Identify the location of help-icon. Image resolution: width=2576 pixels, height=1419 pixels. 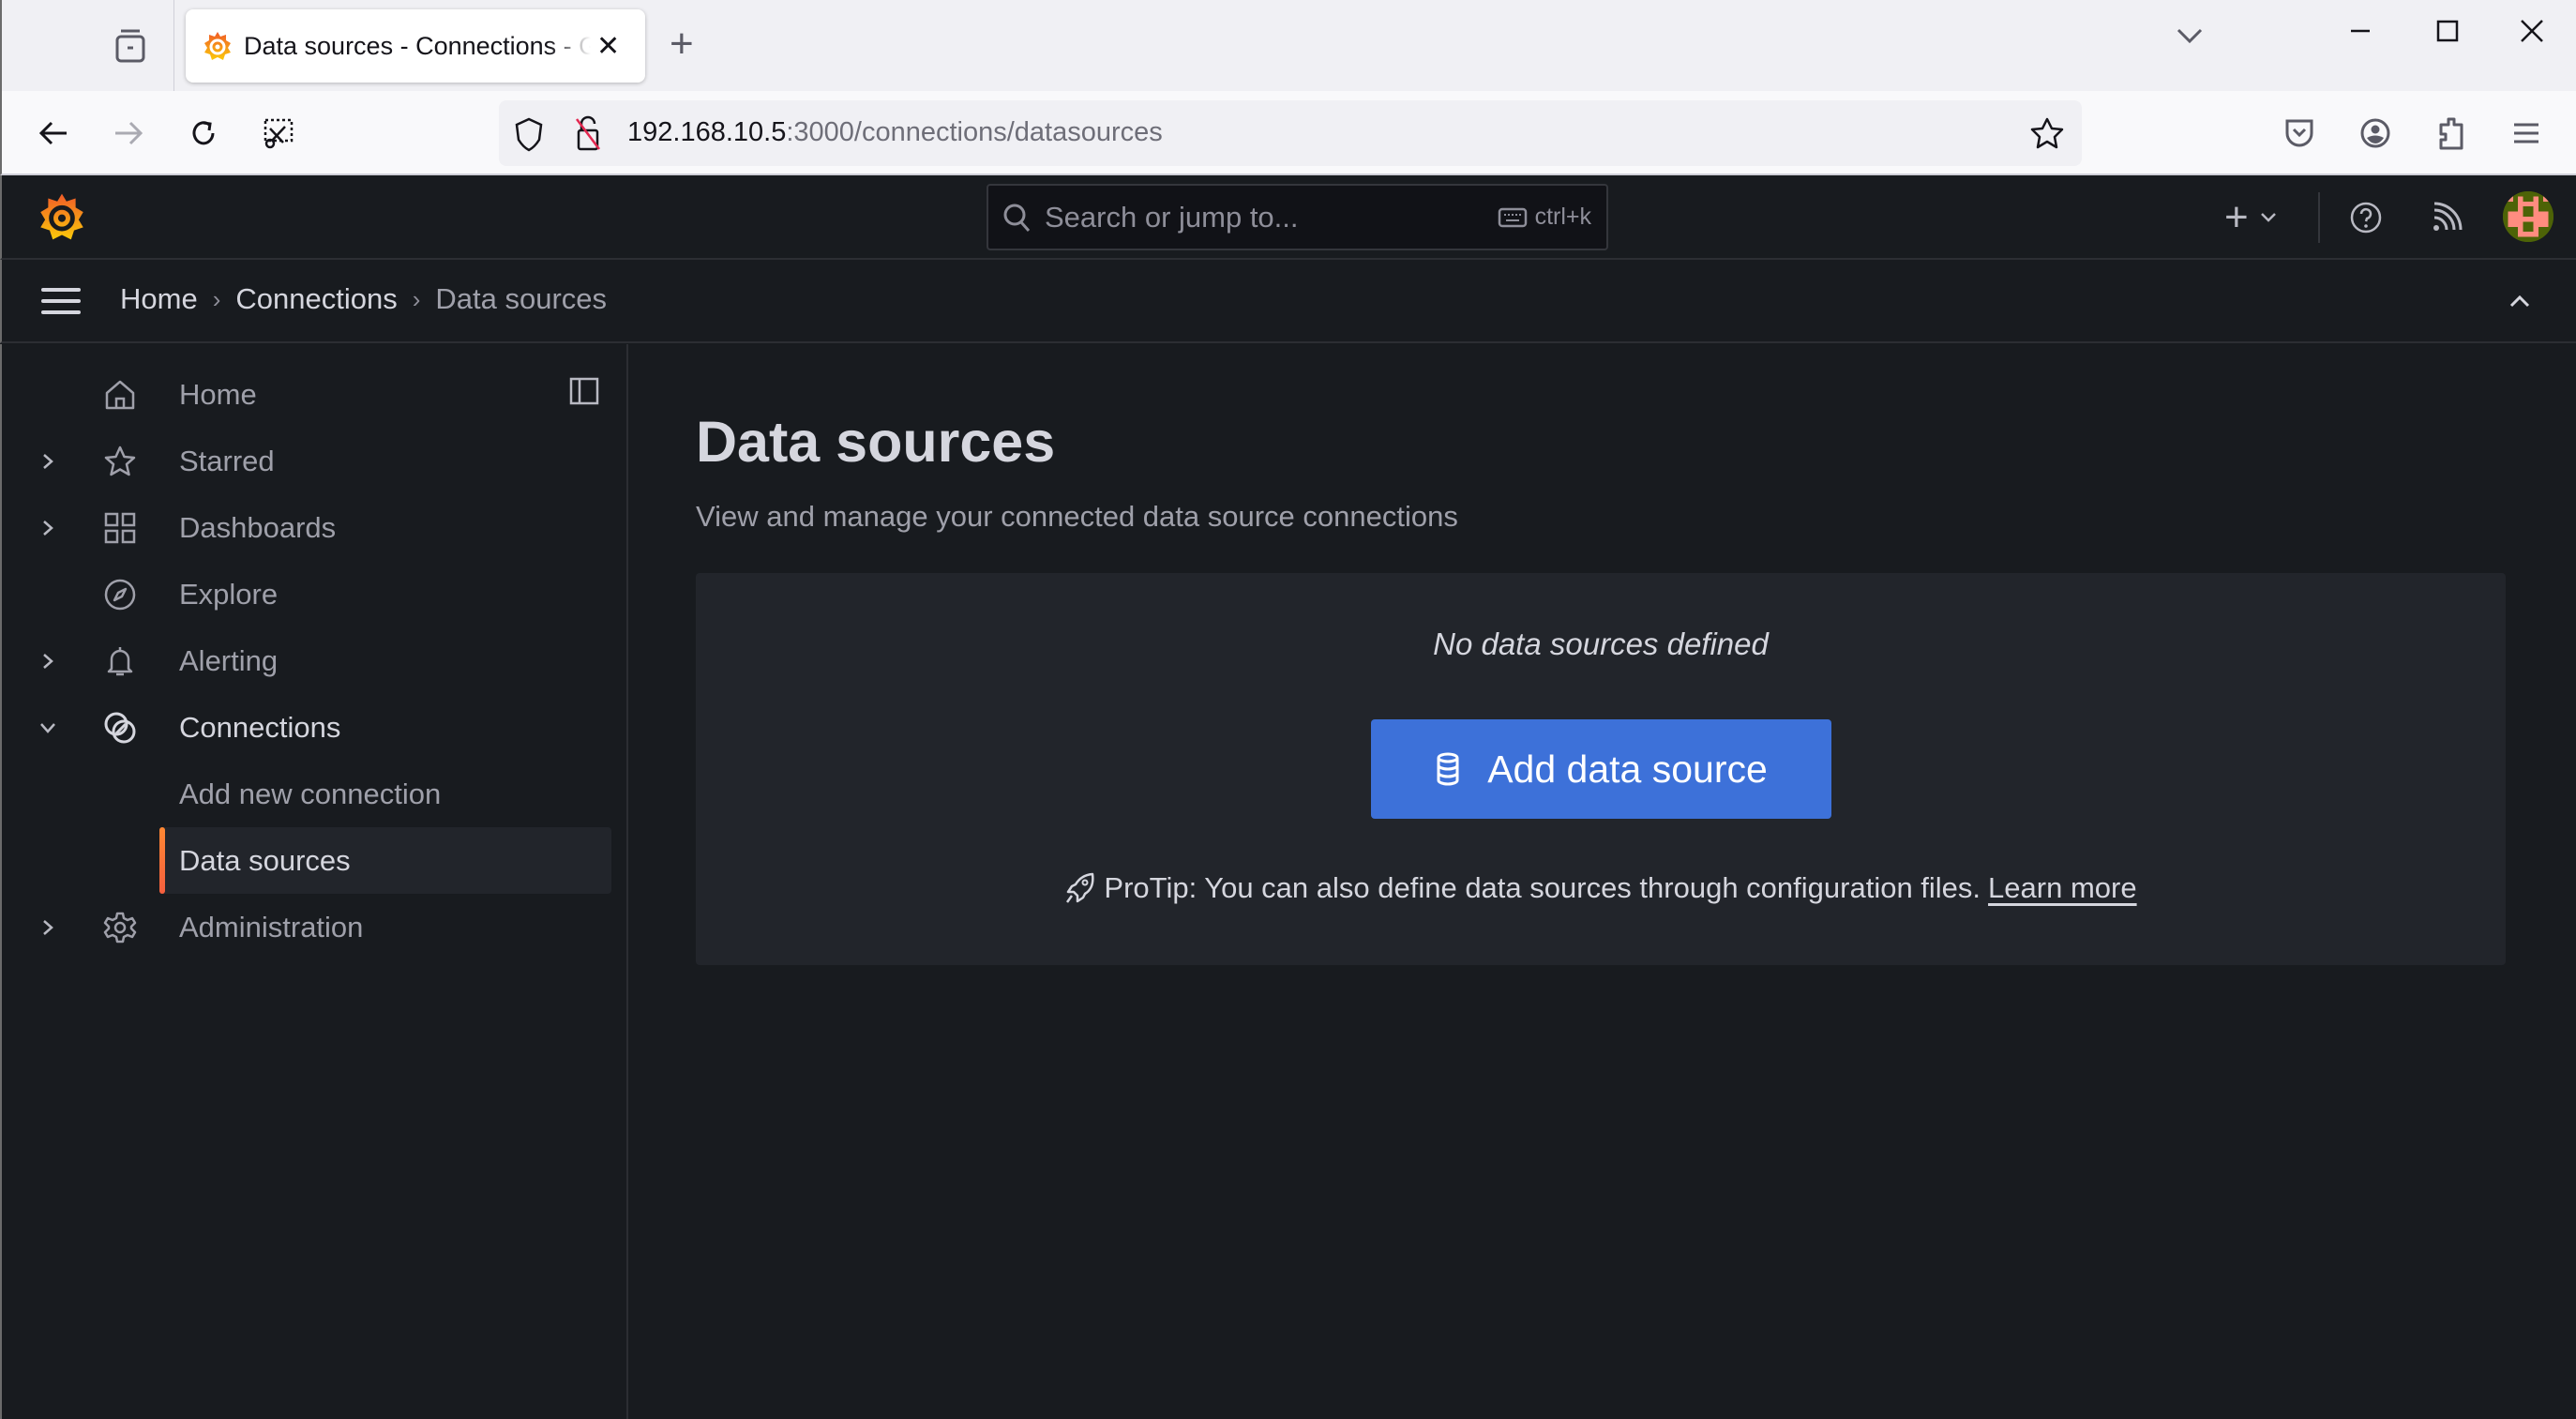
(2366, 218).